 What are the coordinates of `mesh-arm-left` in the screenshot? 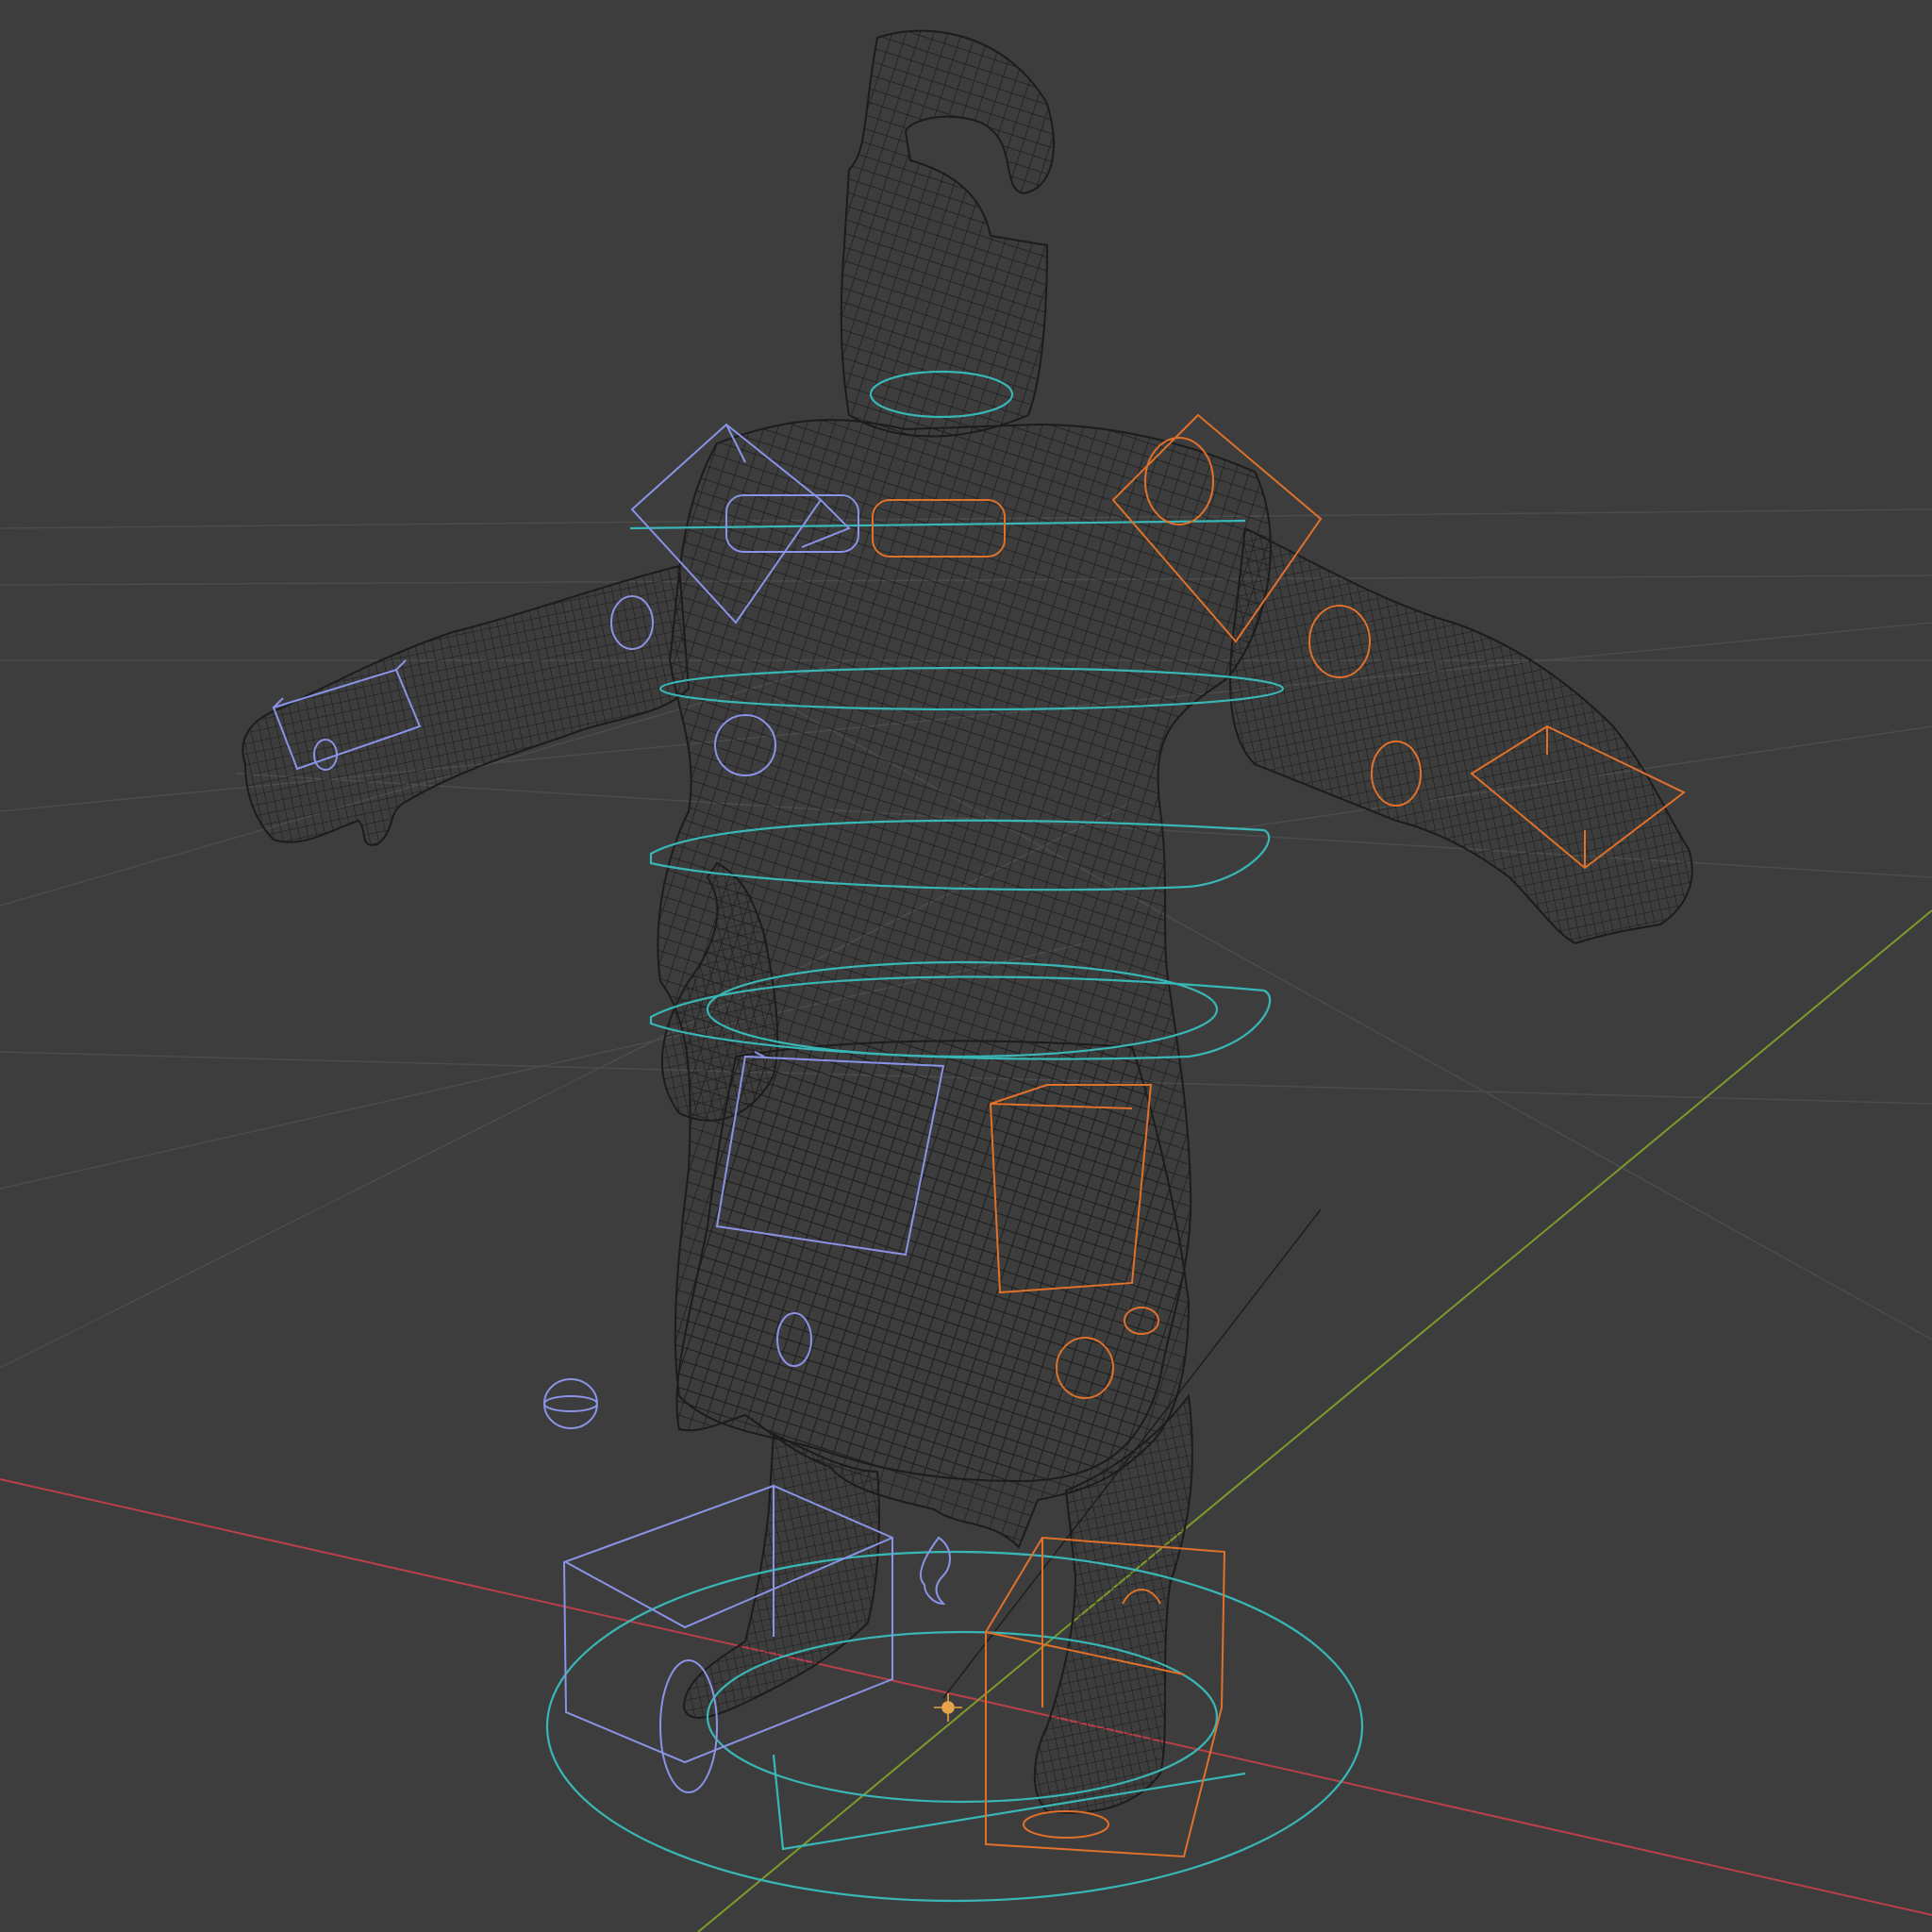 It's located at (467, 705).